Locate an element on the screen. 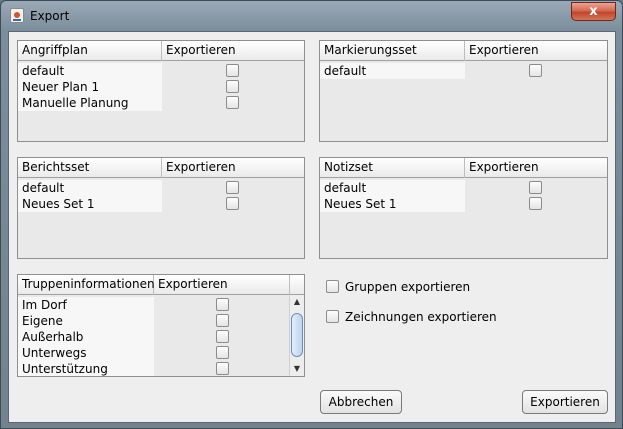 The width and height of the screenshot is (623, 429). gruppen-exportieren-checkbox is located at coordinates (332, 286).